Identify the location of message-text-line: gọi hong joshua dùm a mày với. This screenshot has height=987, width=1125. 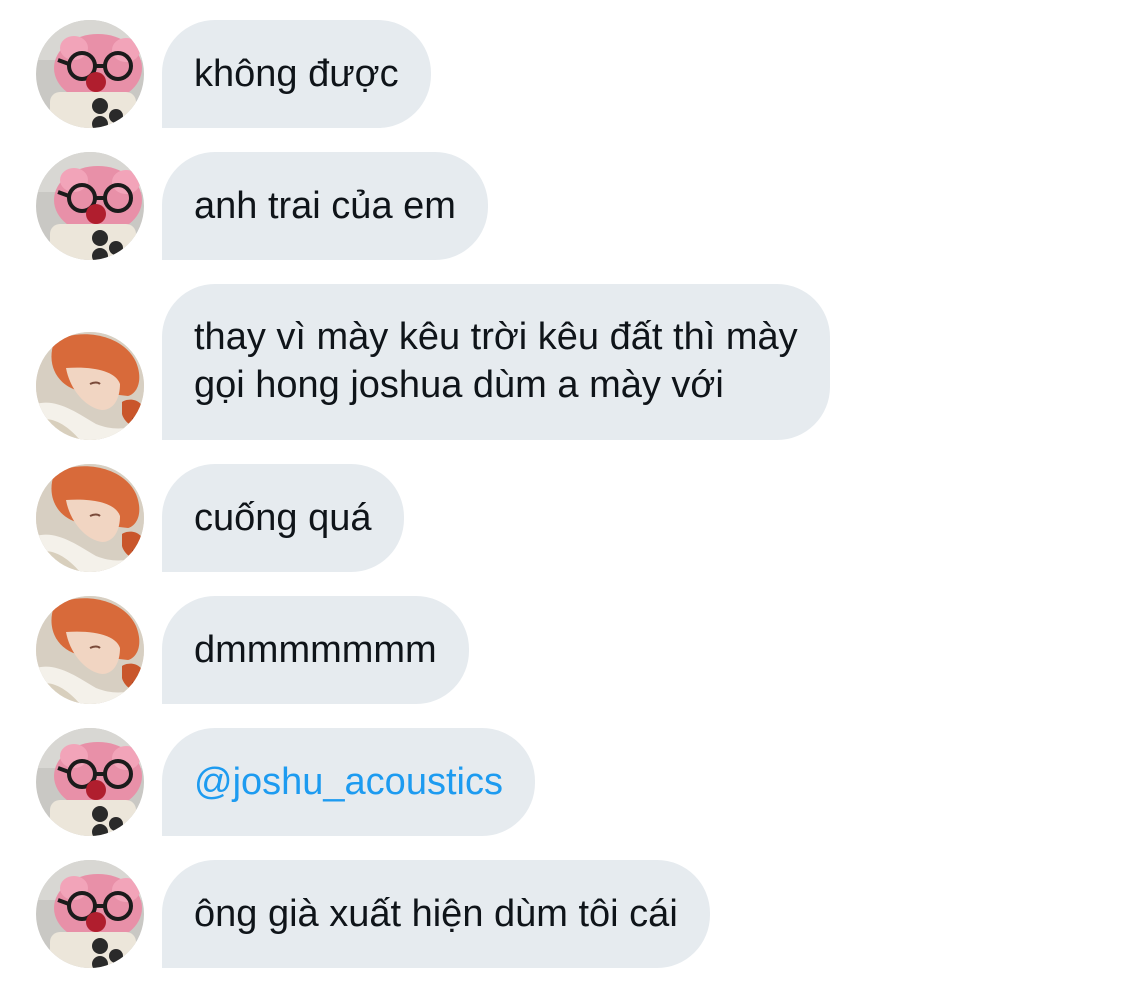
(459, 385).